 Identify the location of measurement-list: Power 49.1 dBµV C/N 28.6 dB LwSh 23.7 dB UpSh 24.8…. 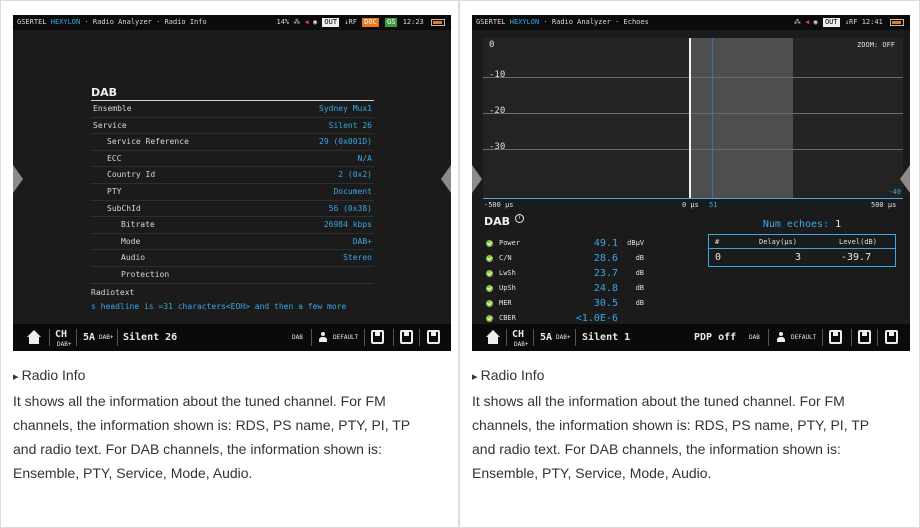
(576, 281).